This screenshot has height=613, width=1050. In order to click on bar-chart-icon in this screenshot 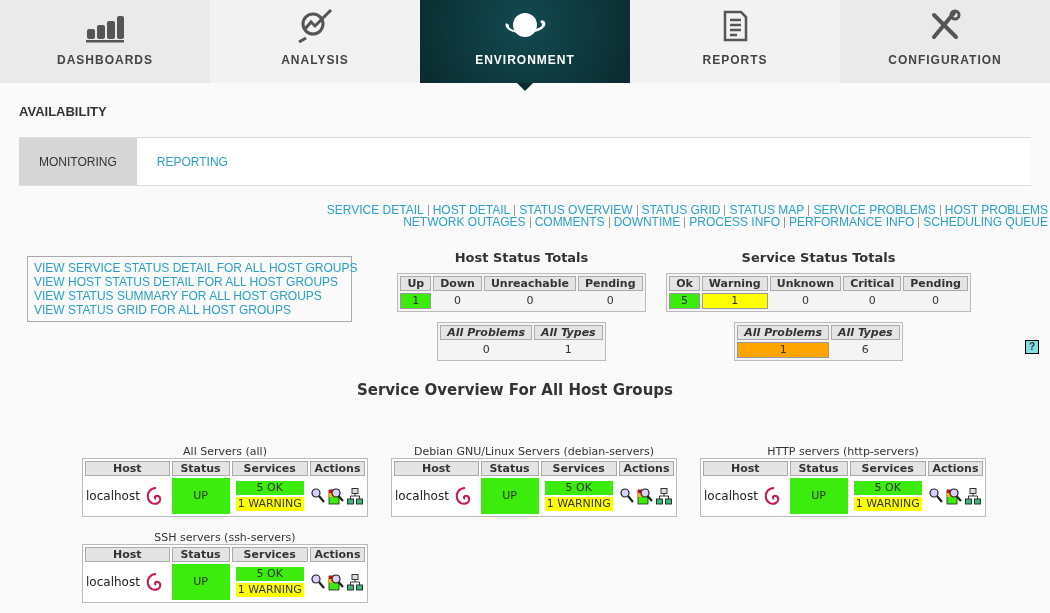, I will do `click(105, 29)`.